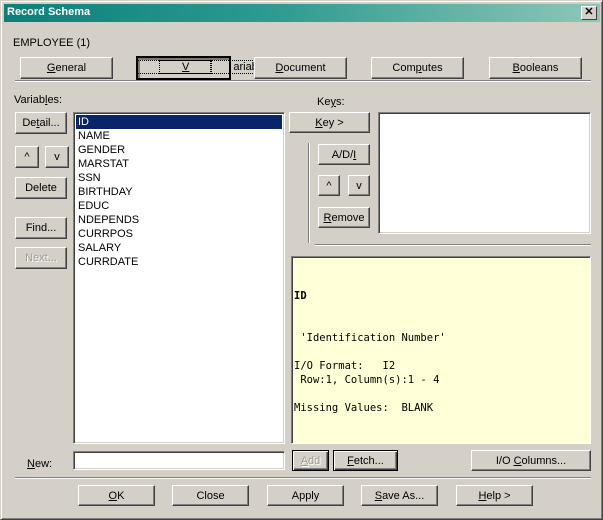 The width and height of the screenshot is (603, 520). I want to click on info-line: Missing Values: BLANK, so click(364, 408).